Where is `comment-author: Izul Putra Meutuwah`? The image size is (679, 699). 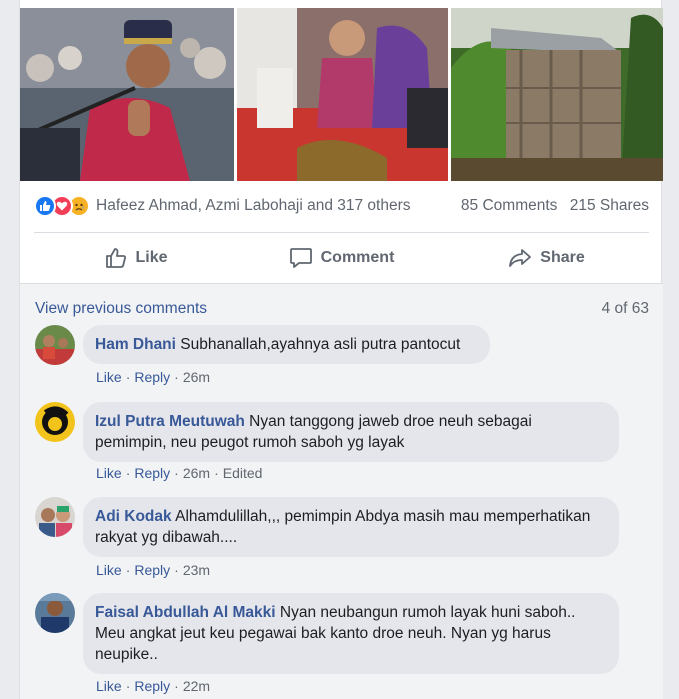
comment-author: Izul Putra Meutuwah is located at coordinates (170, 421).